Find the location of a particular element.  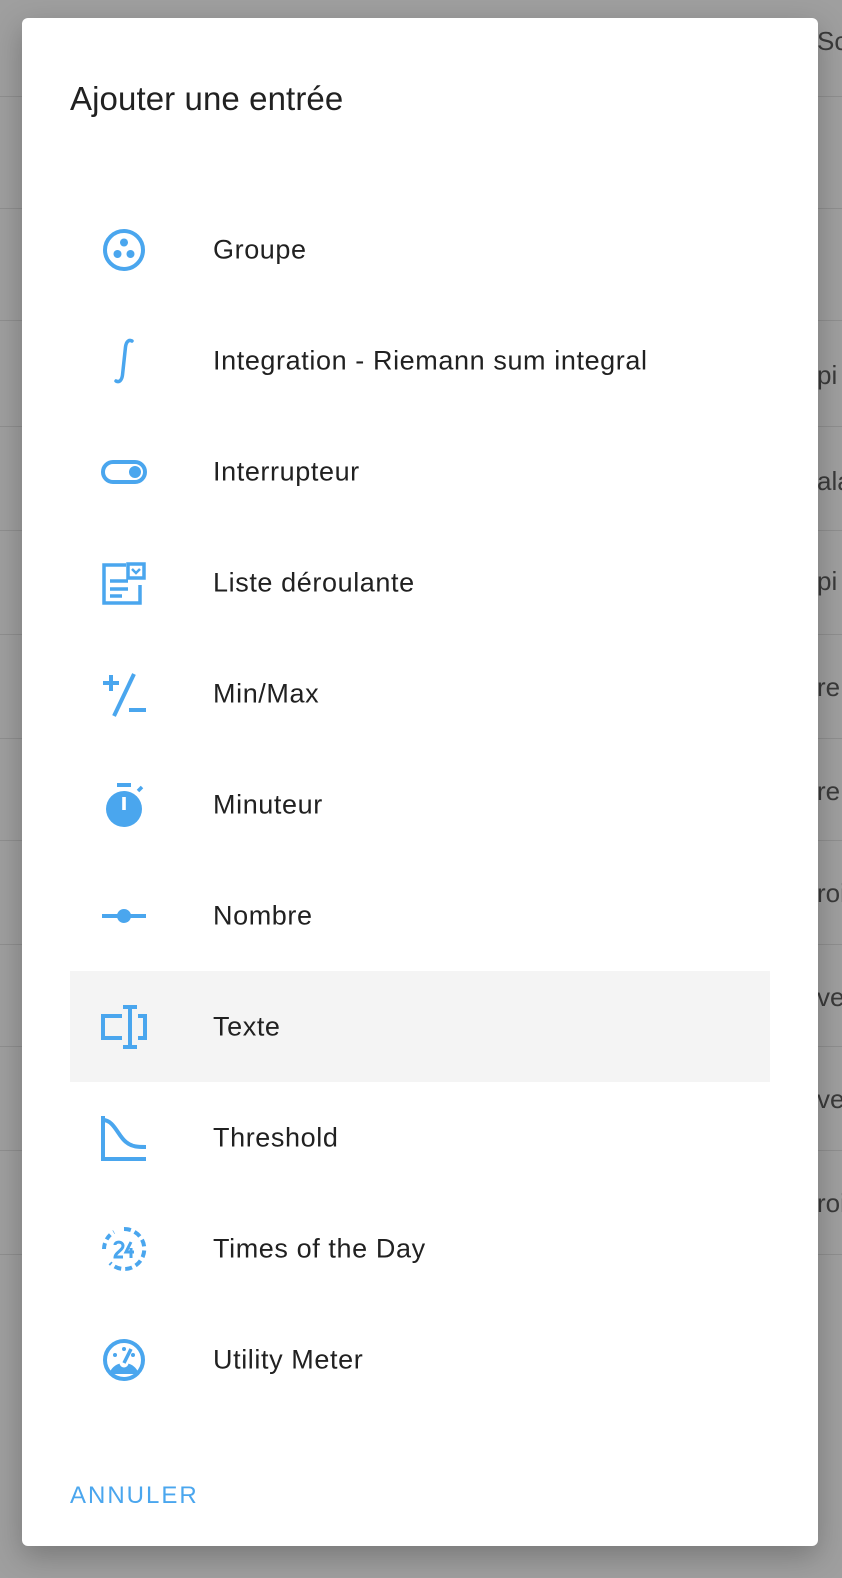

clock-24-icon is located at coordinates (124, 1249).